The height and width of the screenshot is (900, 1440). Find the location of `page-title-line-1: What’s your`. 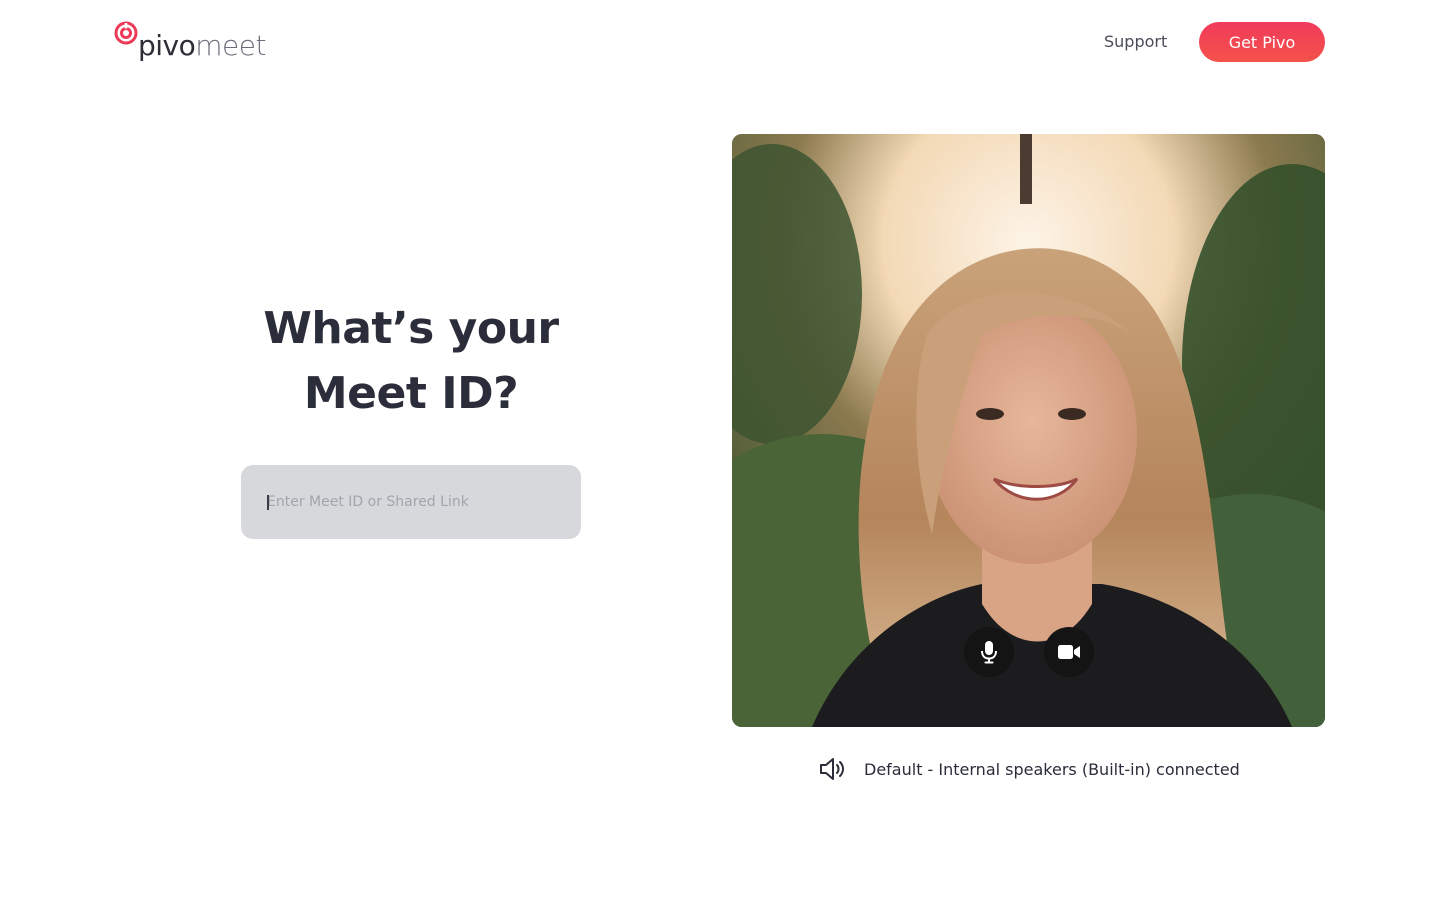

page-title-line-1: What’s your is located at coordinates (411, 328).